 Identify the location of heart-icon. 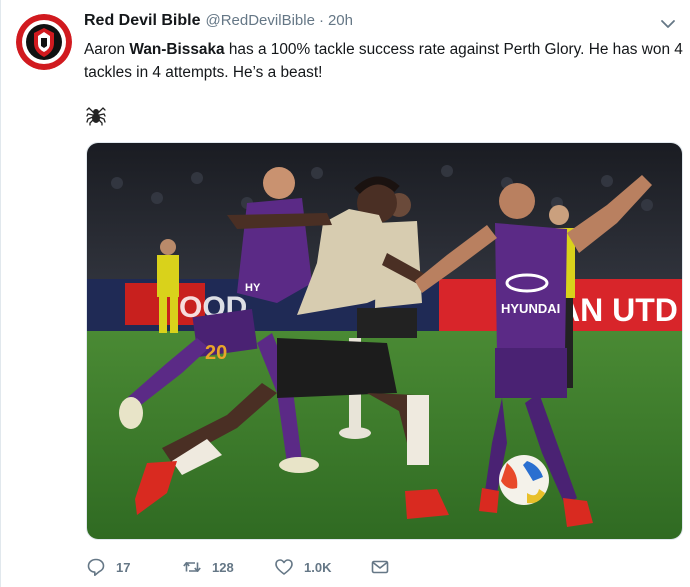
(284, 567).